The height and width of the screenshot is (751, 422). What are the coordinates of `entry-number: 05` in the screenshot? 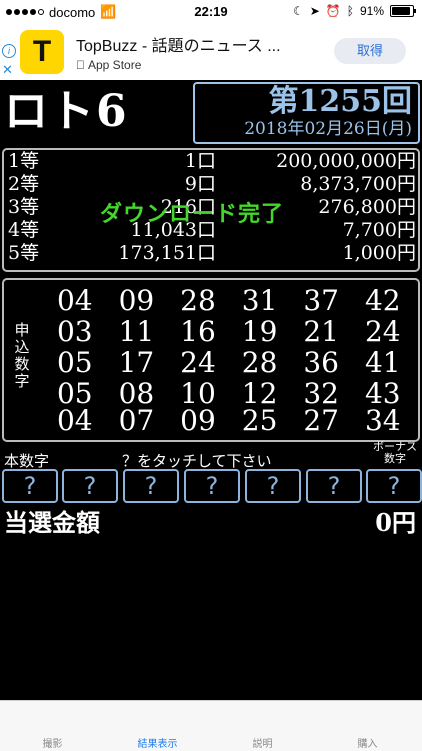 It's located at (74, 362).